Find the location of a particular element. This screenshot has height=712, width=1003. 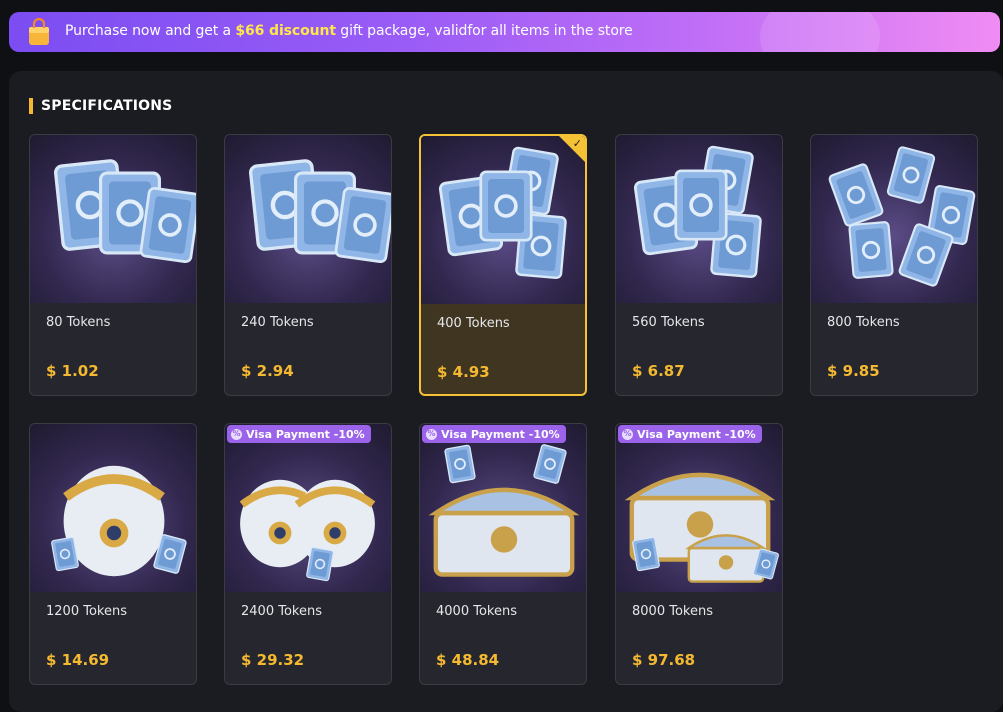

product-name: 240 Tokens is located at coordinates (277, 322).